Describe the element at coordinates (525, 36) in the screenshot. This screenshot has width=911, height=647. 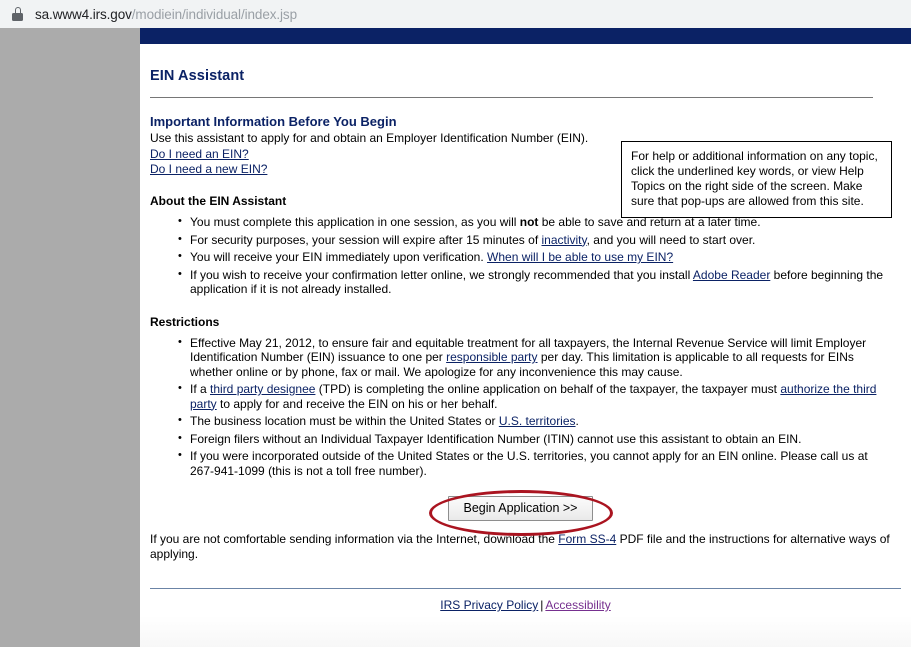
I see `header-band` at that location.